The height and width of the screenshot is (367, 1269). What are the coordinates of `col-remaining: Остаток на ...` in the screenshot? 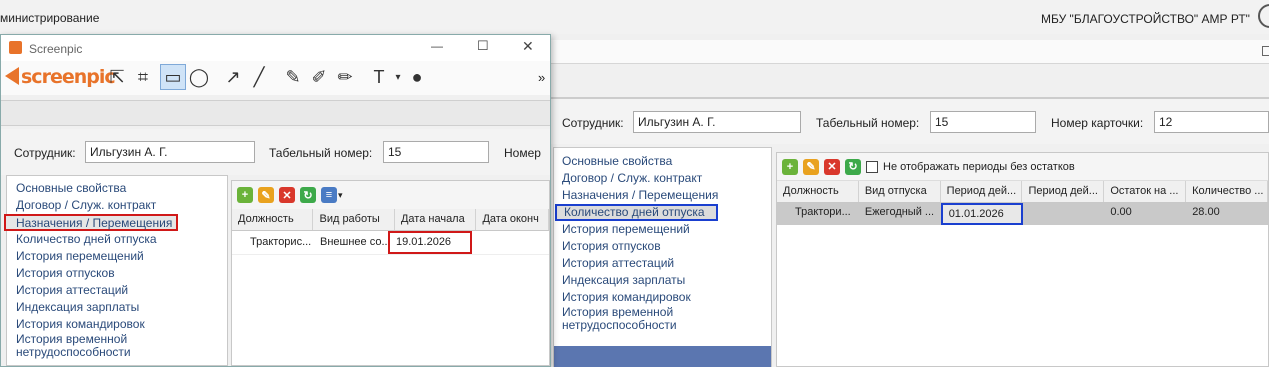 It's located at (1145, 191).